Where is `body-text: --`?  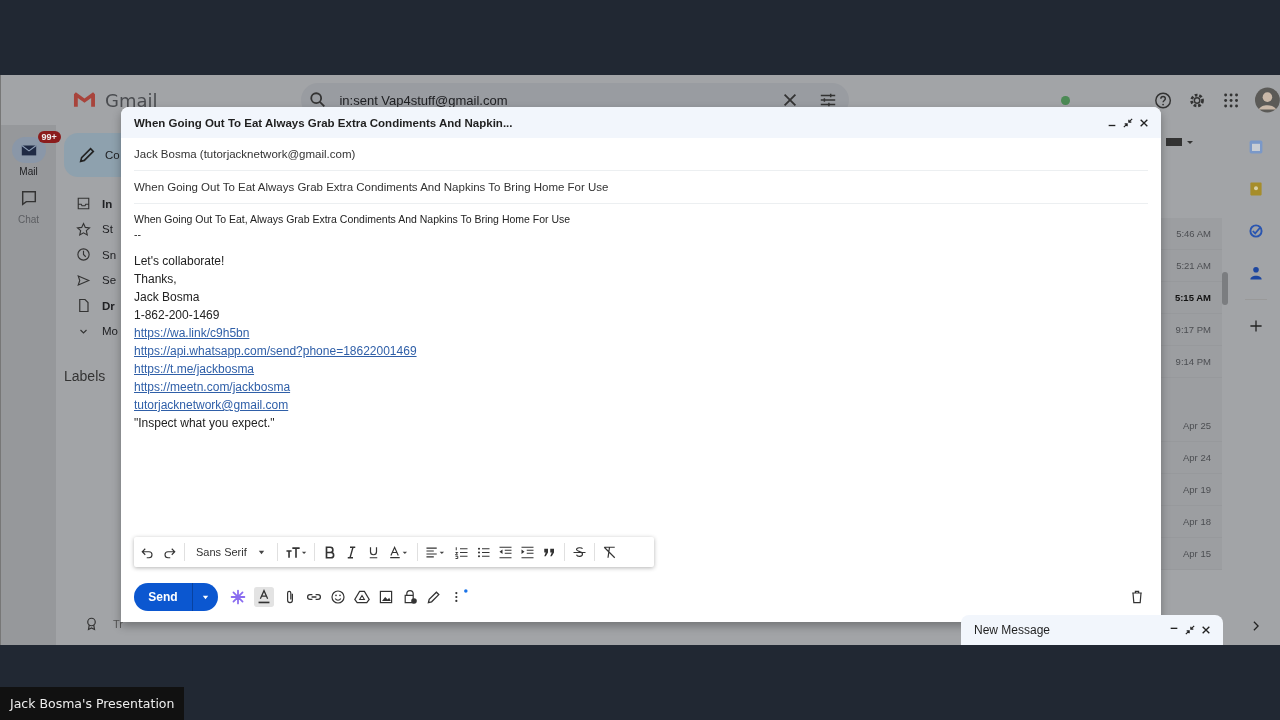 body-text: -- is located at coordinates (137, 234).